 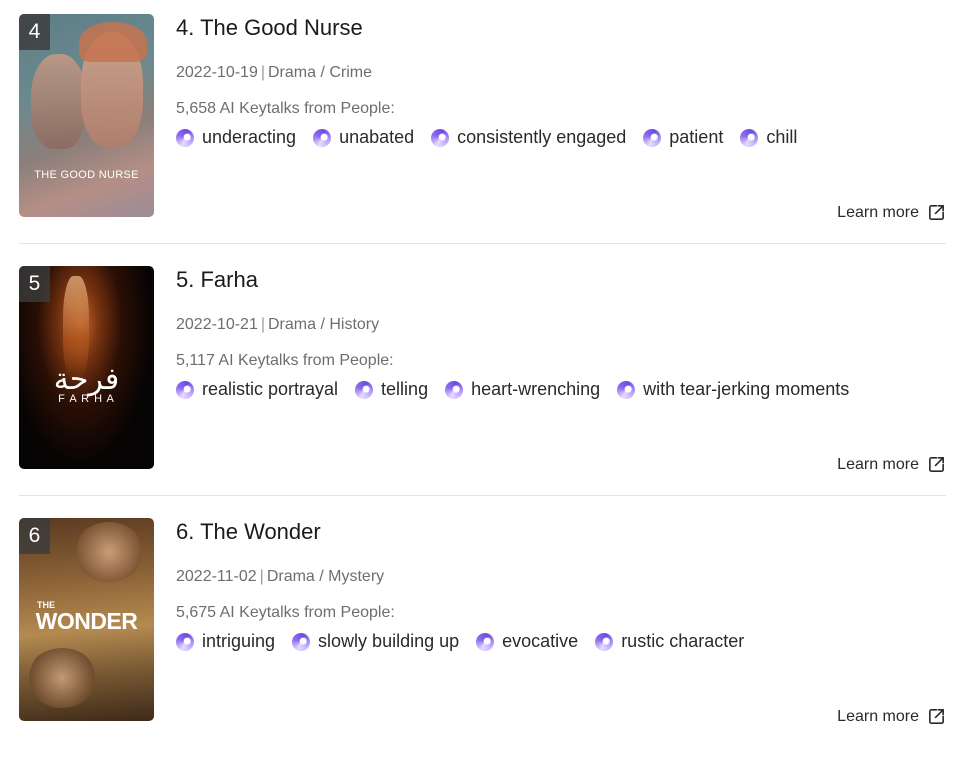 I want to click on keytalk-tag: slowly building up, so click(x=375, y=641).